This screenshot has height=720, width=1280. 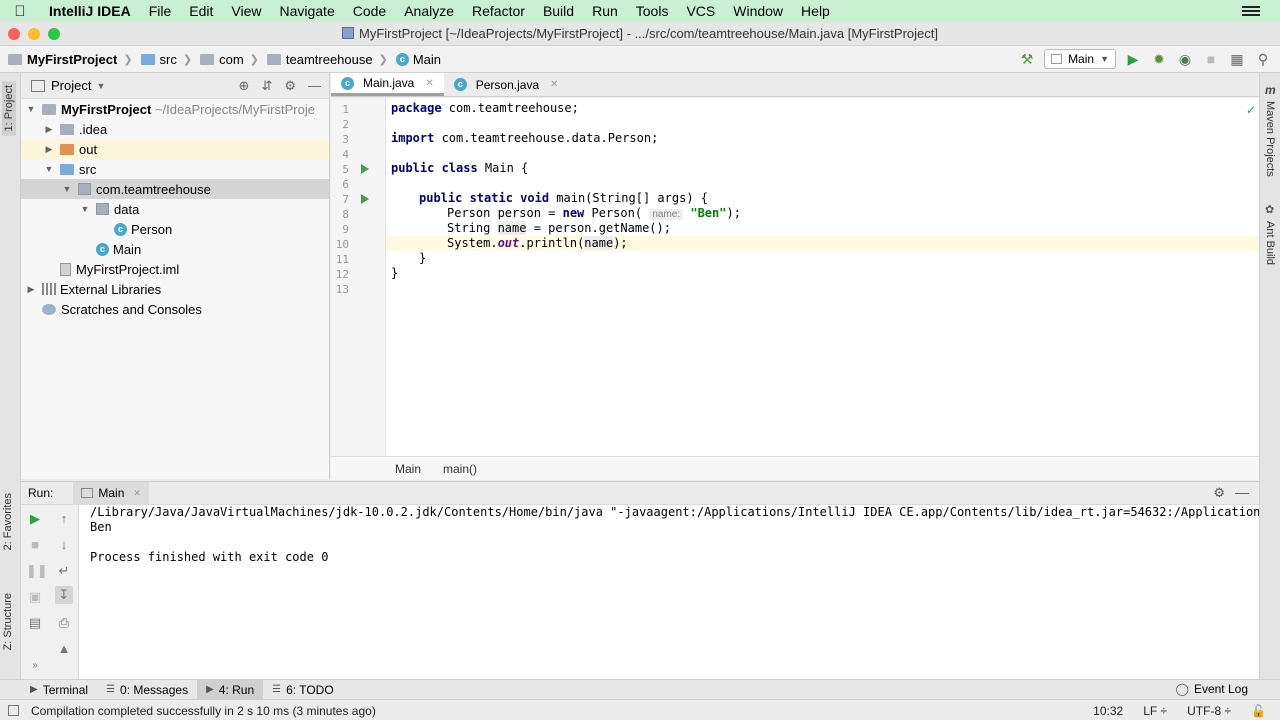 I want to click on tree-item-iml: MyFirstProject.iml, so click(x=175, y=269).